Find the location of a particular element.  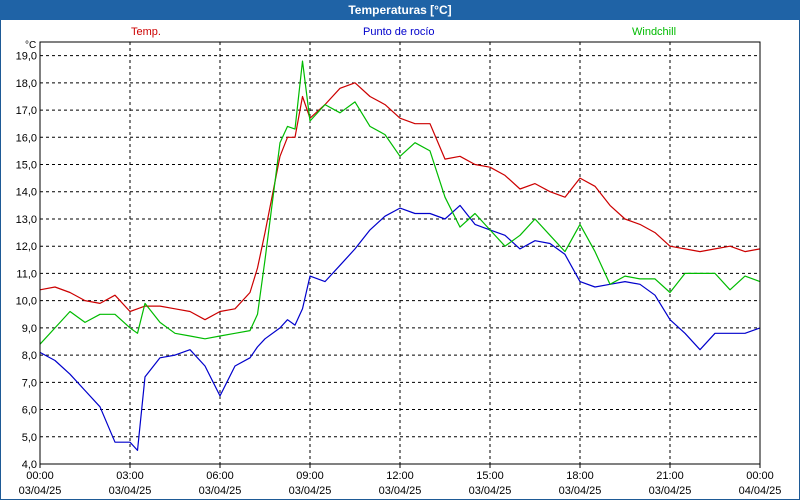

y-tick-label: 11,0 is located at coordinates (26, 274).